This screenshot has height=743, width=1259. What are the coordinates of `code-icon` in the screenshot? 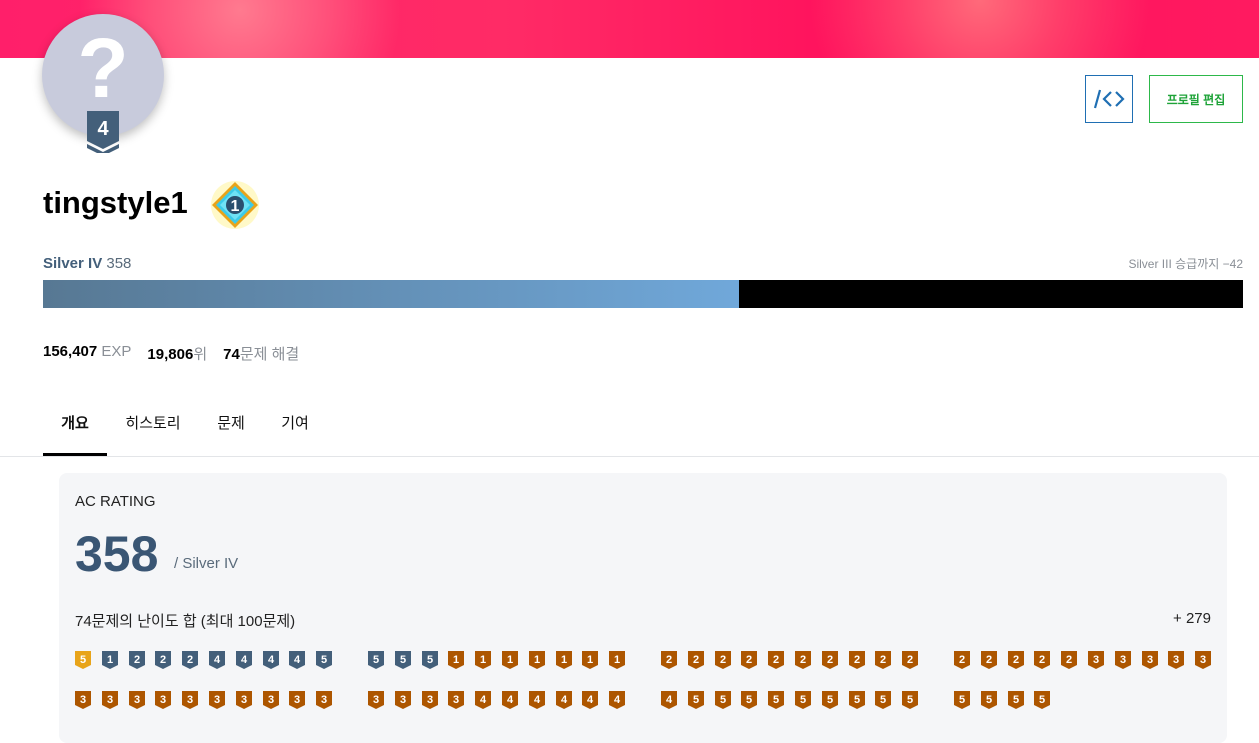 It's located at (1109, 99).